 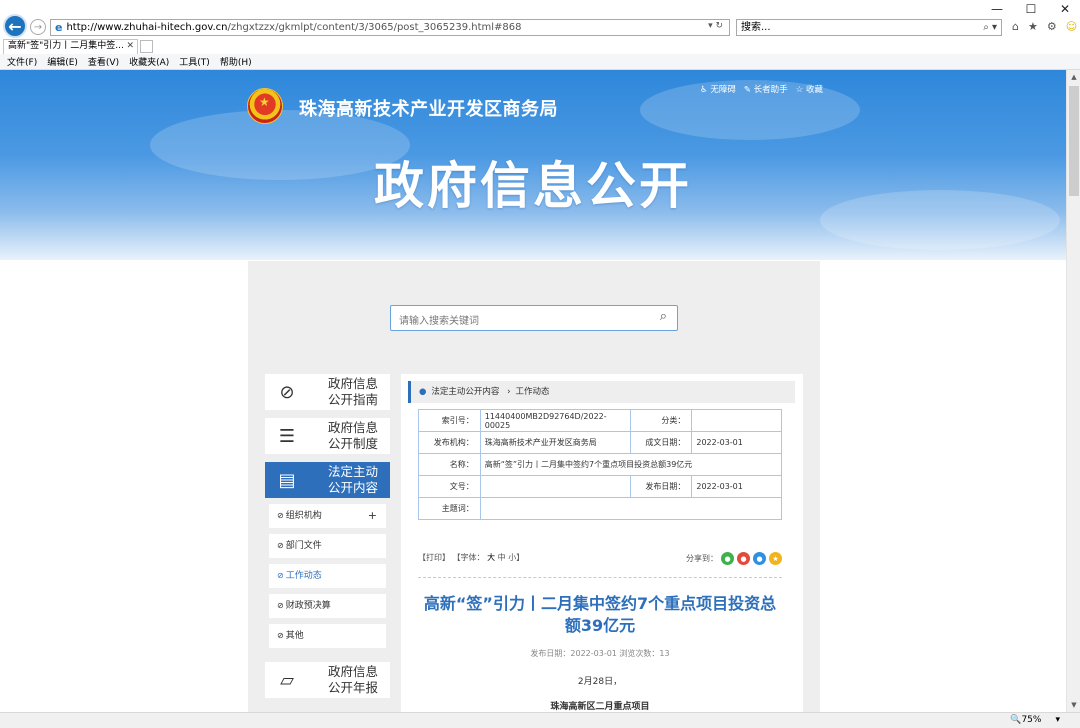 I want to click on browser-search-input: 搜索... ⌕ ▾, so click(x=869, y=27).